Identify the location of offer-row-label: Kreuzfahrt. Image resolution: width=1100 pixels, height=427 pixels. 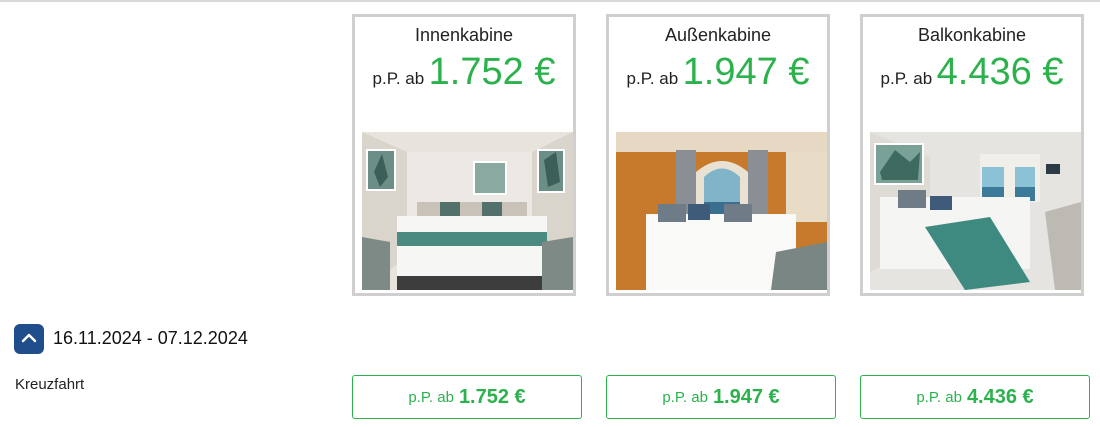
(50, 384).